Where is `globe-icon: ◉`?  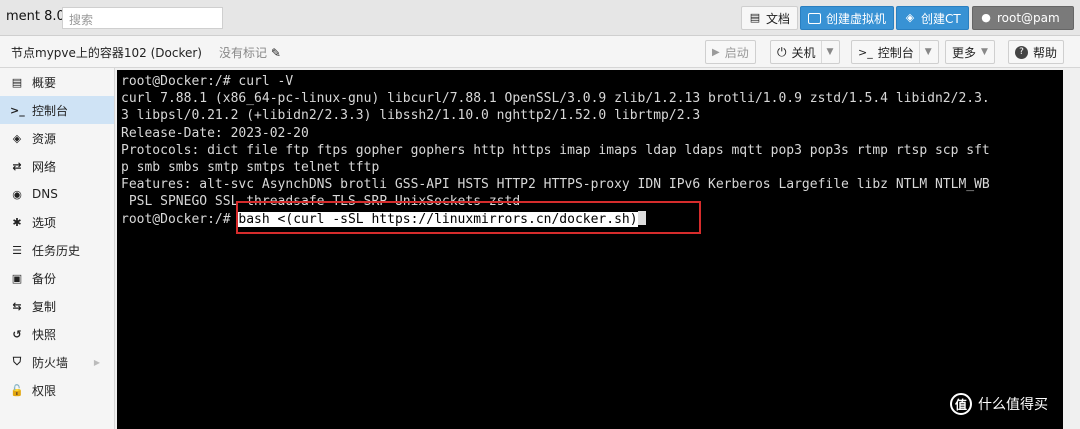
globe-icon: ◉ is located at coordinates (17, 194).